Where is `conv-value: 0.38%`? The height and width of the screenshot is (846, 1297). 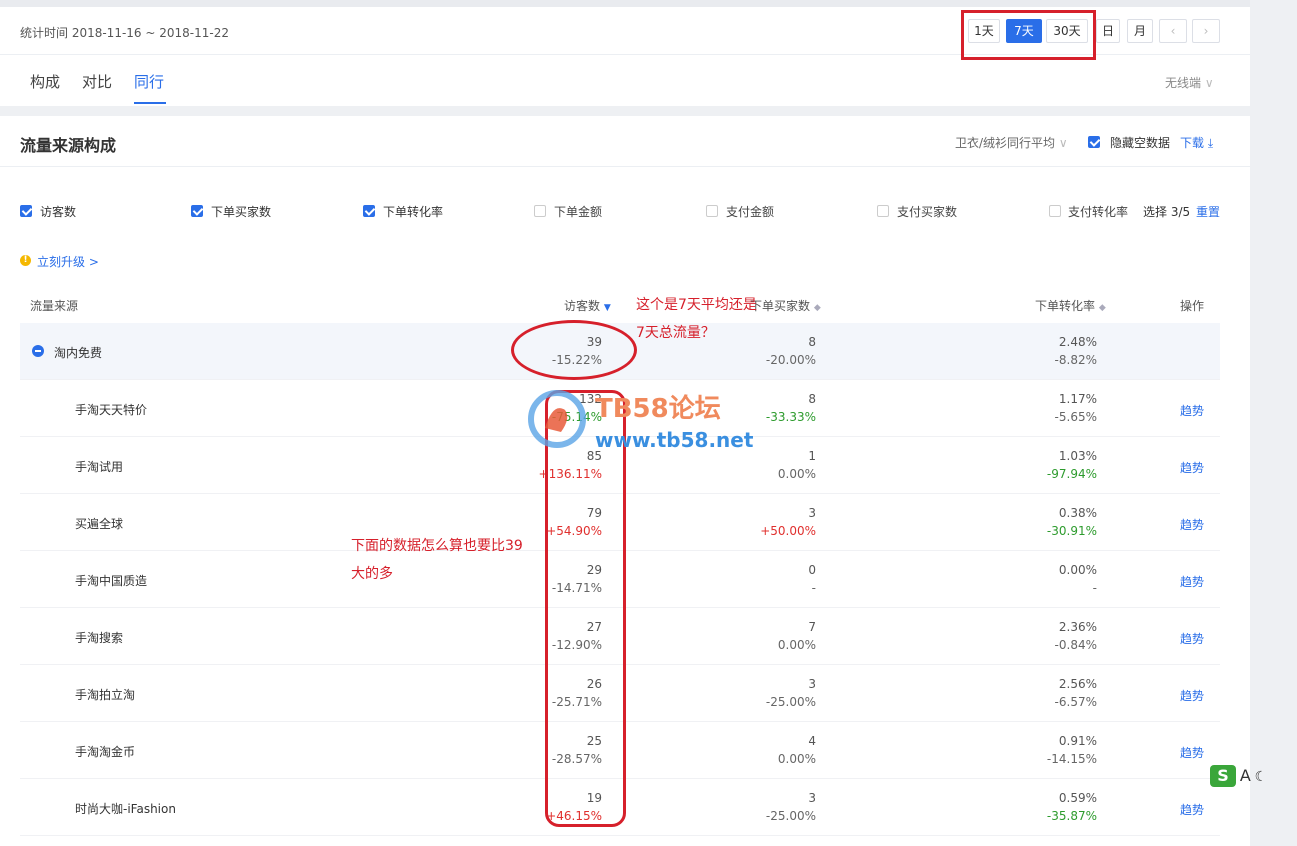
conv-value: 0.38% is located at coordinates (1077, 513).